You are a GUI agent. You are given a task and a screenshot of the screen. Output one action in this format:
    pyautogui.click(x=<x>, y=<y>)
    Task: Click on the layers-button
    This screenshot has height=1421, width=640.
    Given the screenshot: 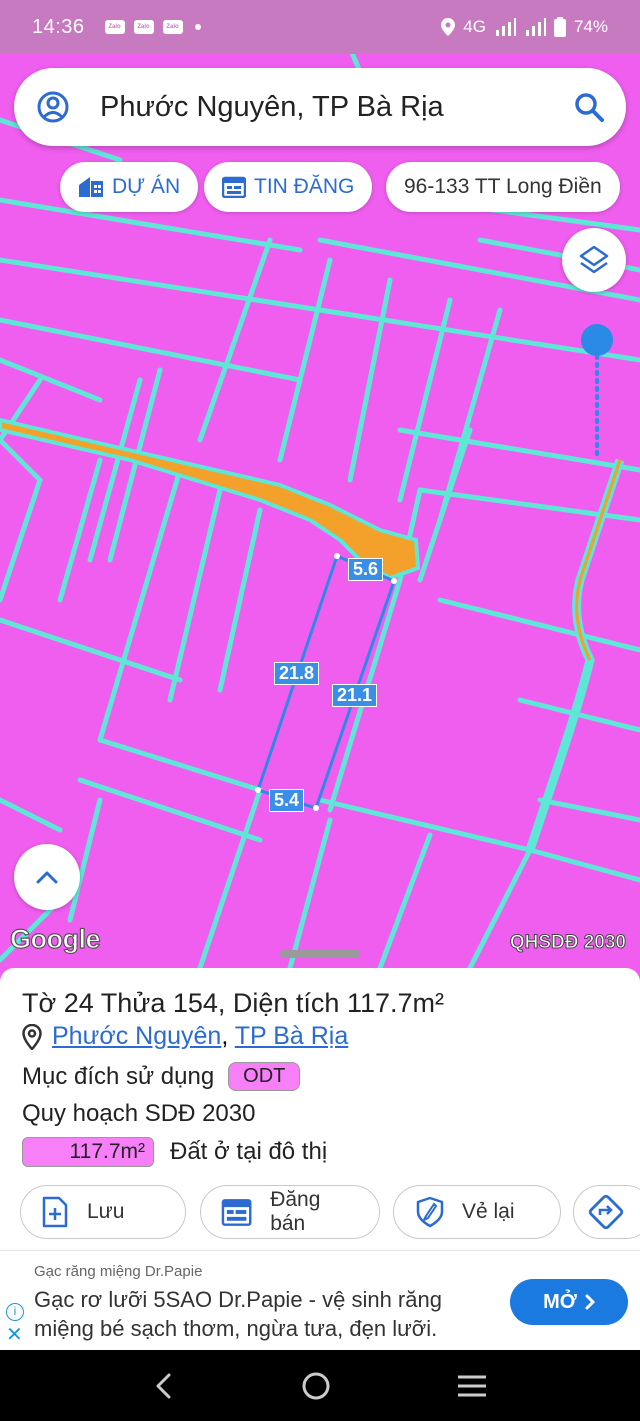 What is the action you would take?
    pyautogui.click(x=594, y=260)
    